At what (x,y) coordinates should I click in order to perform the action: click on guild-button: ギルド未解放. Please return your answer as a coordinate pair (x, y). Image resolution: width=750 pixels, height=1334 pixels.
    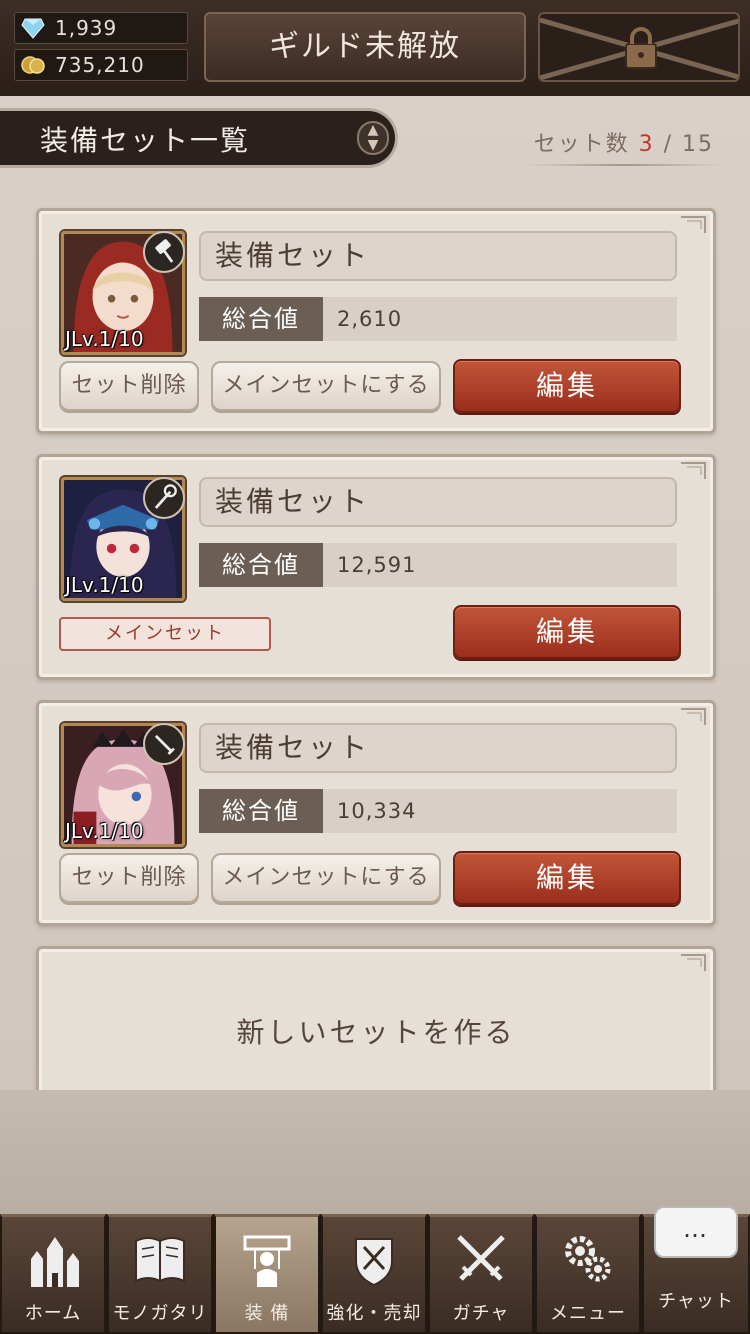
    Looking at the image, I should click on (365, 47).